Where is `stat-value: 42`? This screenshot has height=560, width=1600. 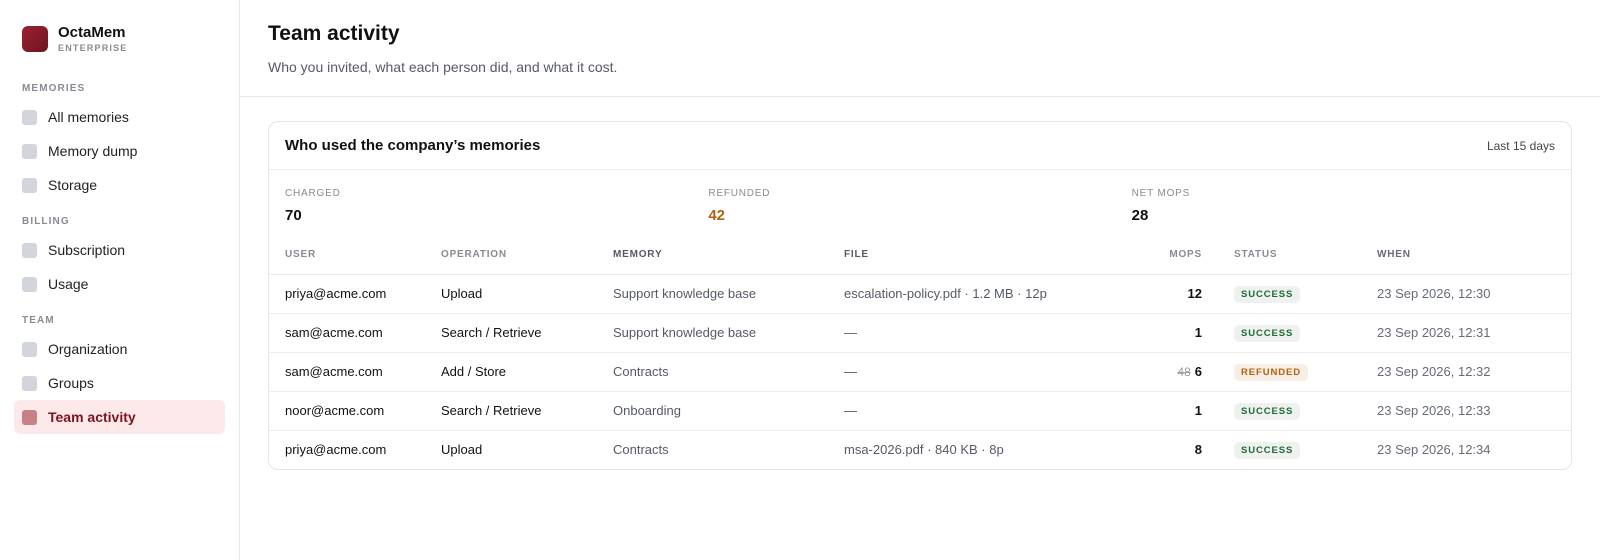
stat-value: 42 is located at coordinates (717, 215).